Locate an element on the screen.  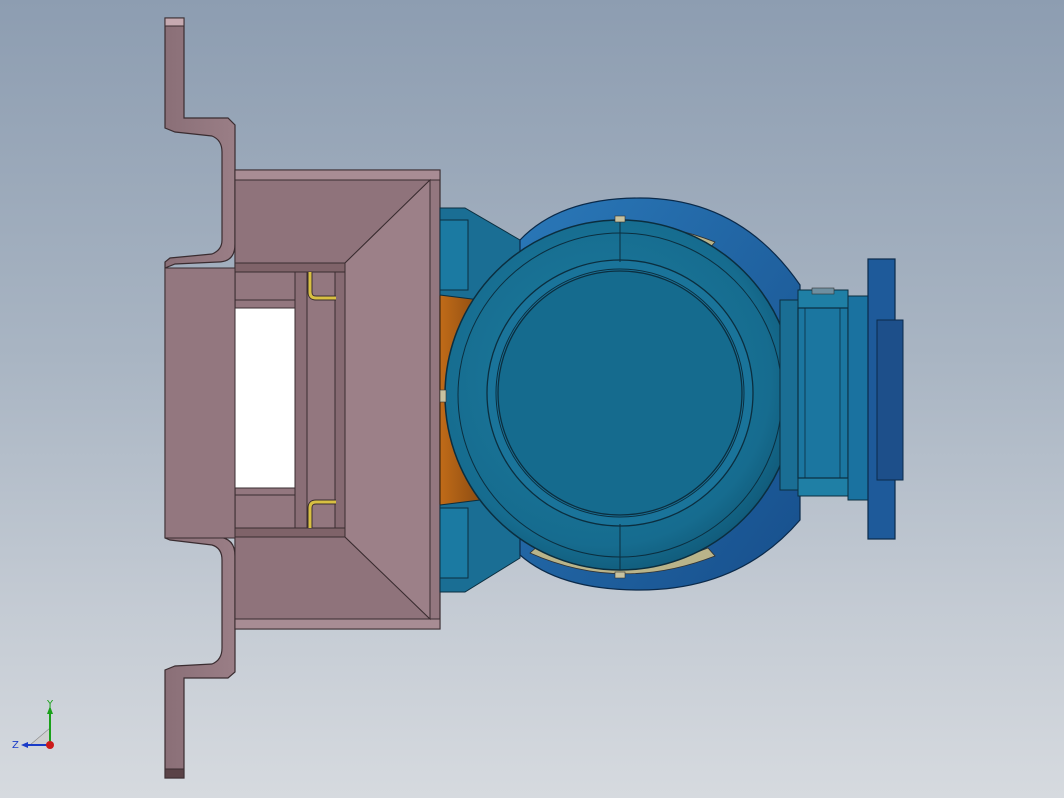
output-flange is located at coordinates (885, 399).